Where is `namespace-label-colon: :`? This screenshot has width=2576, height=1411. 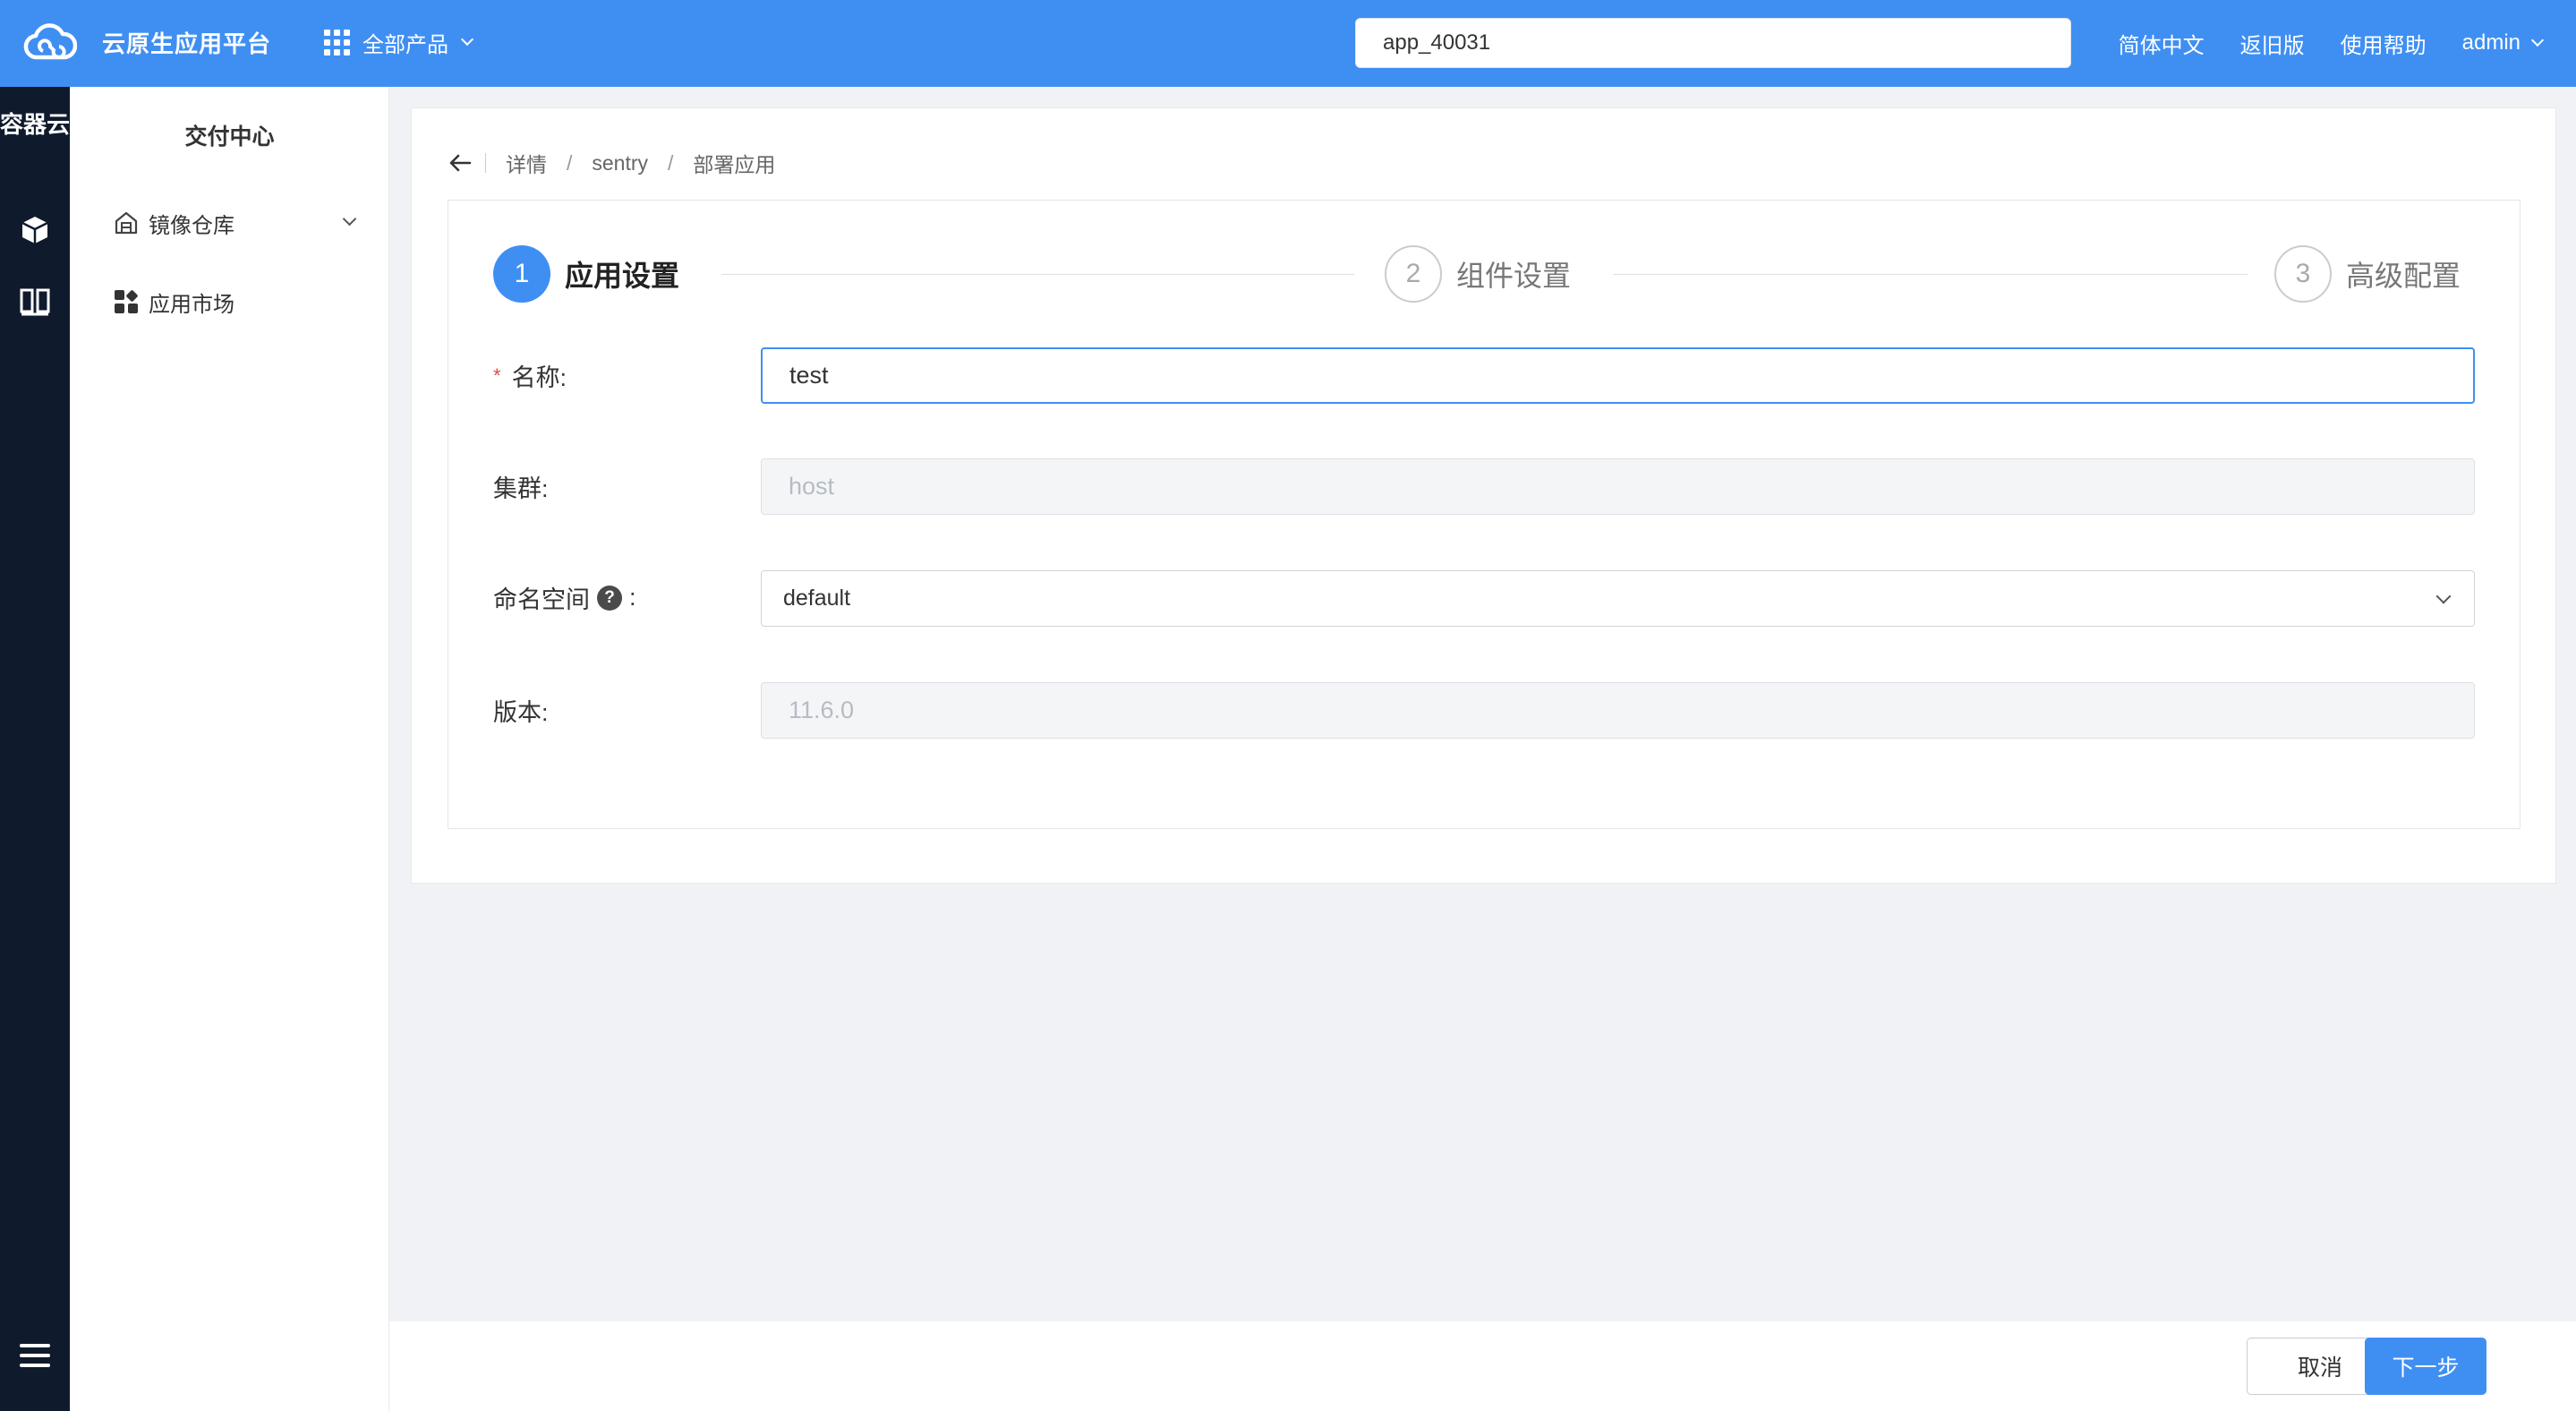
namespace-label-colon: : is located at coordinates (632, 597).